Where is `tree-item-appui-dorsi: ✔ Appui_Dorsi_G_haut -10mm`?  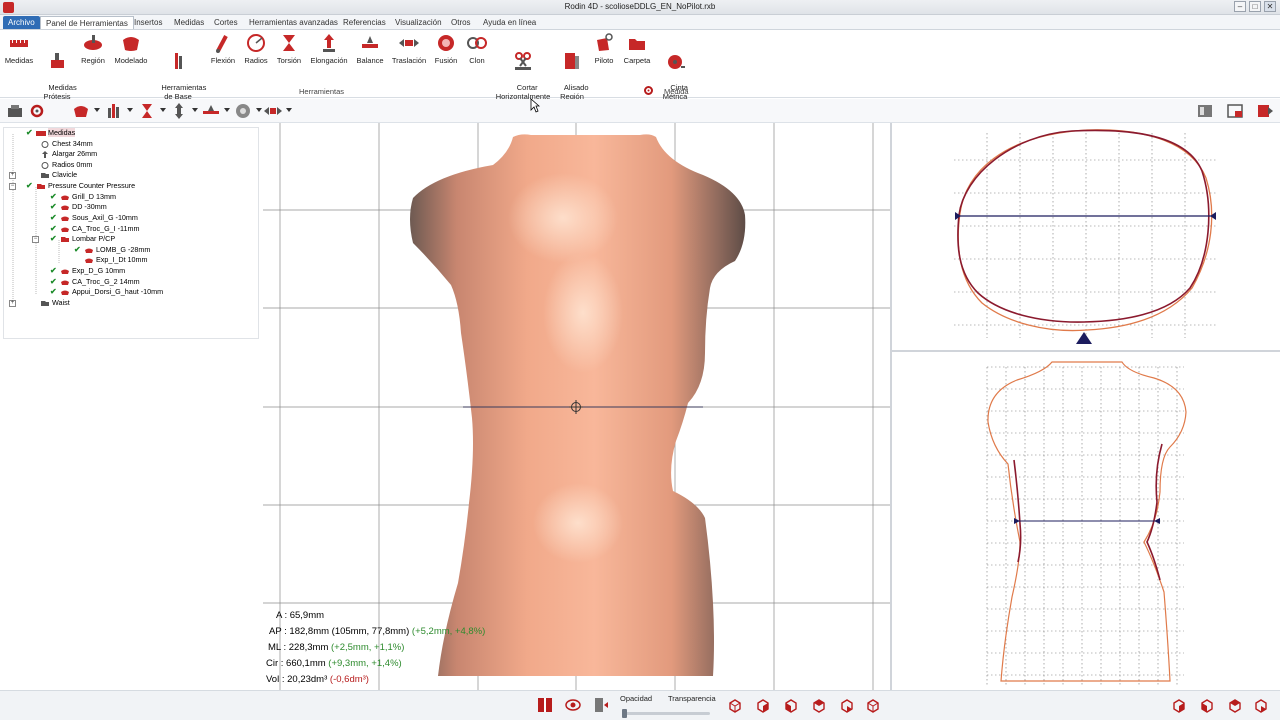
tree-item-appui-dorsi: ✔ Appui_Dorsi_G_haut -10mm is located at coordinates (106, 292).